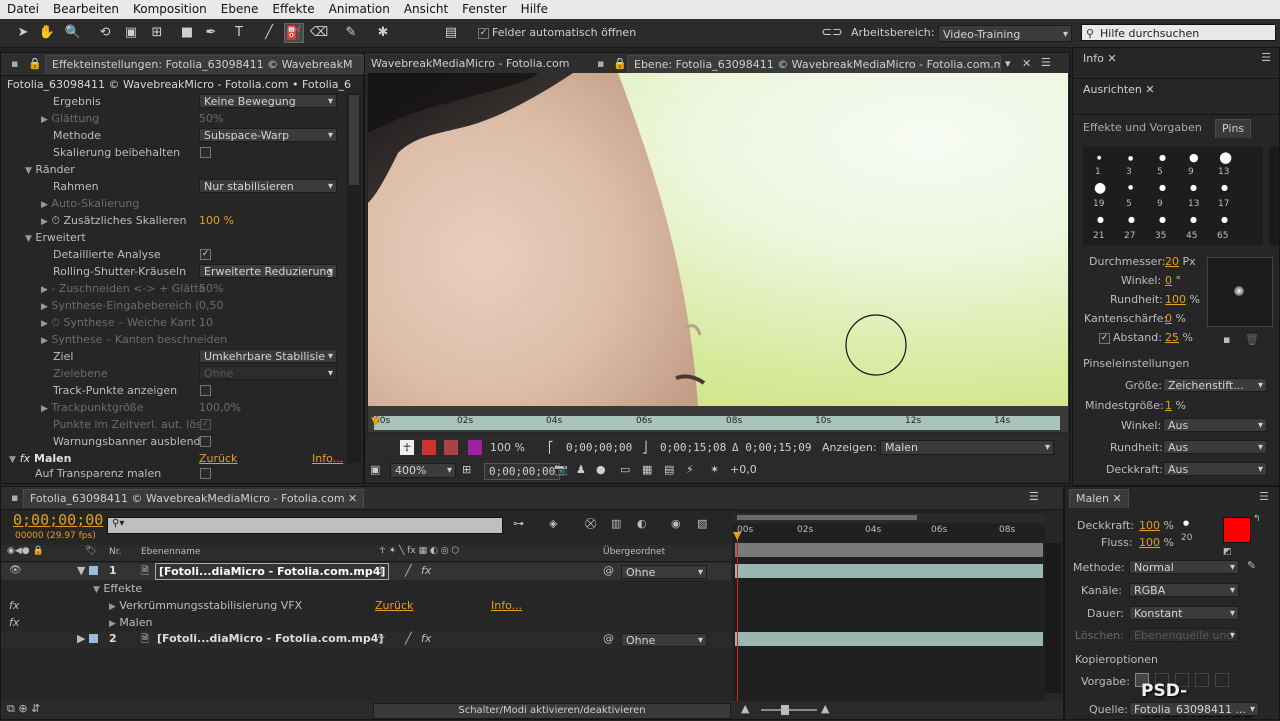 This screenshot has height=721, width=1280. Describe the element at coordinates (676, 523) in the screenshot. I see `graph-editor-icon: ◉` at that location.